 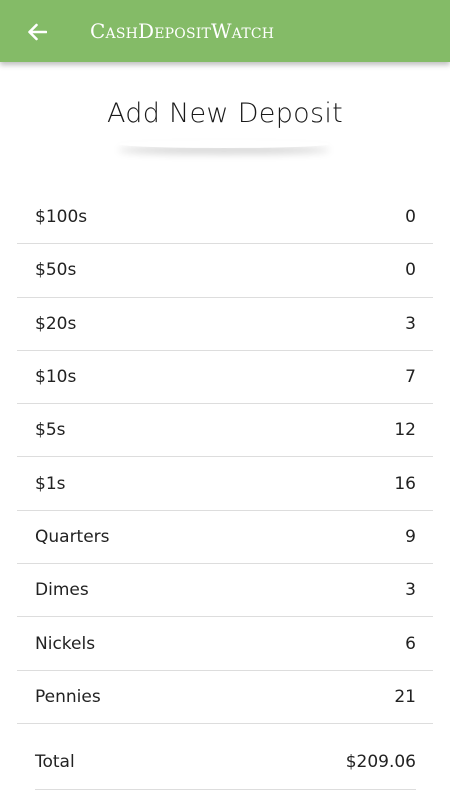 I want to click on denomination-row-100s: $100s 0, so click(x=225, y=218).